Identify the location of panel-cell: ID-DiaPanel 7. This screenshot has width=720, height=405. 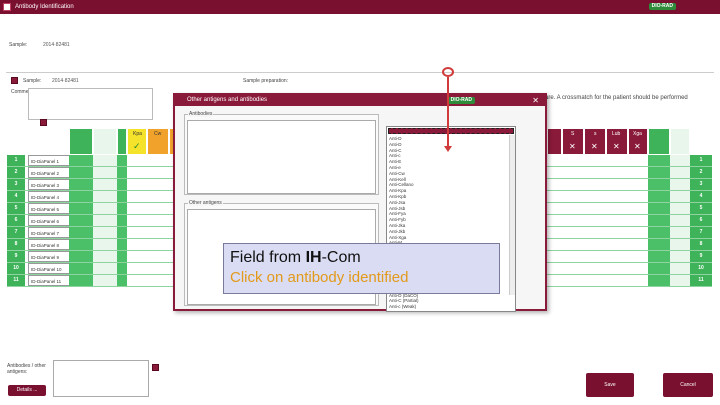
(49, 232).